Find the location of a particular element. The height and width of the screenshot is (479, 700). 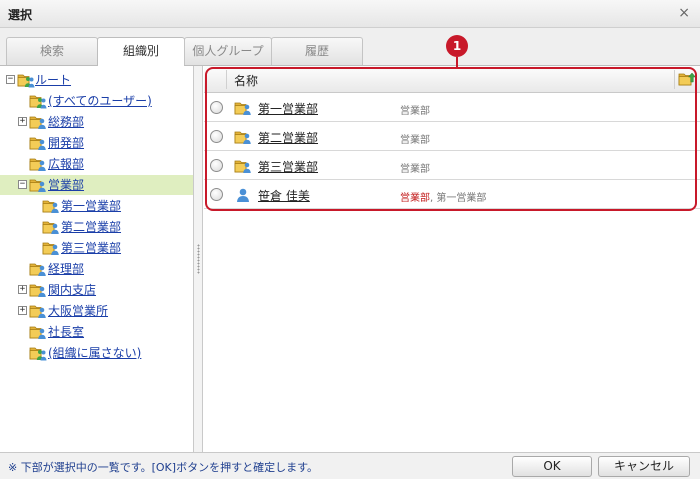

list-header: 名称 is located at coordinates (452, 79).